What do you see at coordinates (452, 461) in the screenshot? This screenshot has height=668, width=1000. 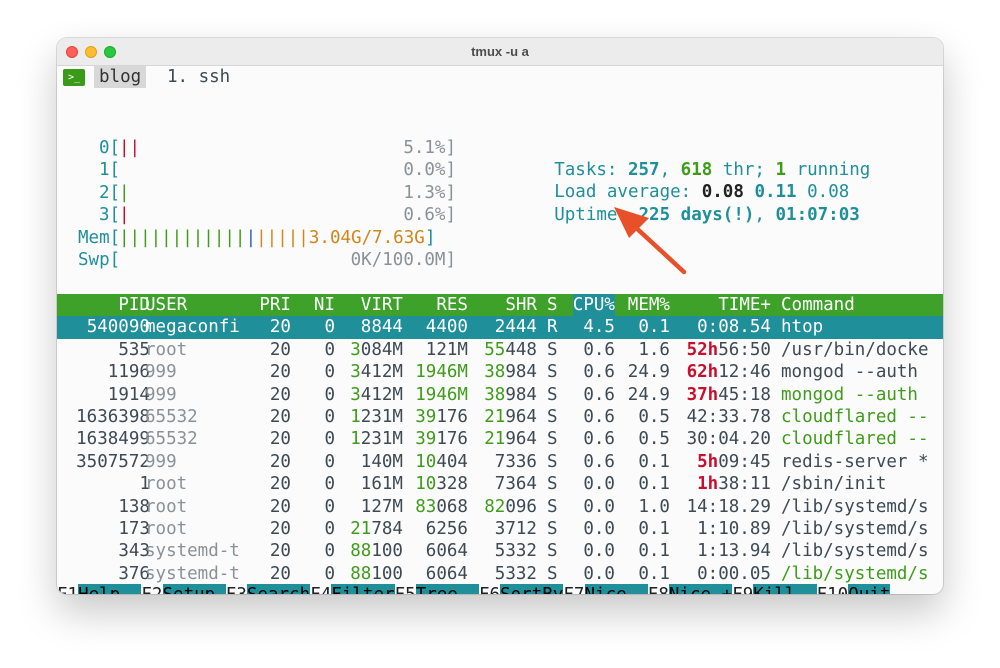 I see `res-cell: 404` at bounding box center [452, 461].